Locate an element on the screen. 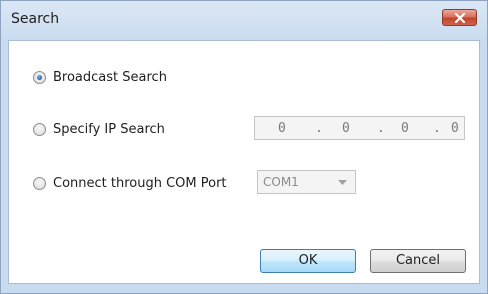 The image size is (488, 294). ok-button: OK is located at coordinates (308, 261).